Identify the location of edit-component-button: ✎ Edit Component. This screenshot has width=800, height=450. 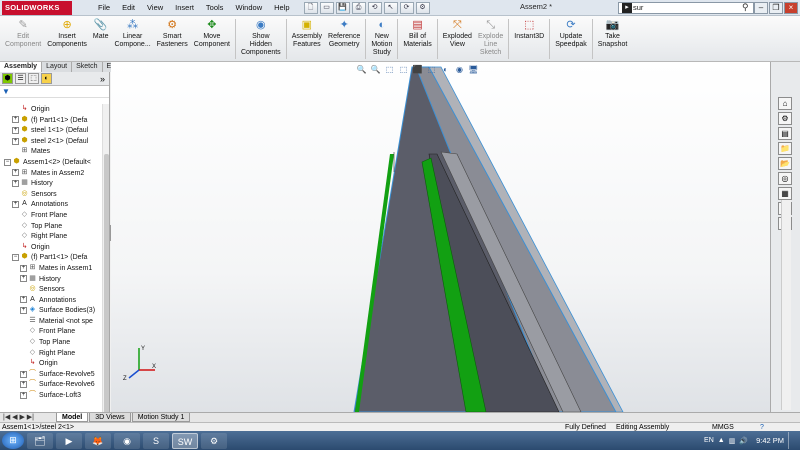
(23, 32).